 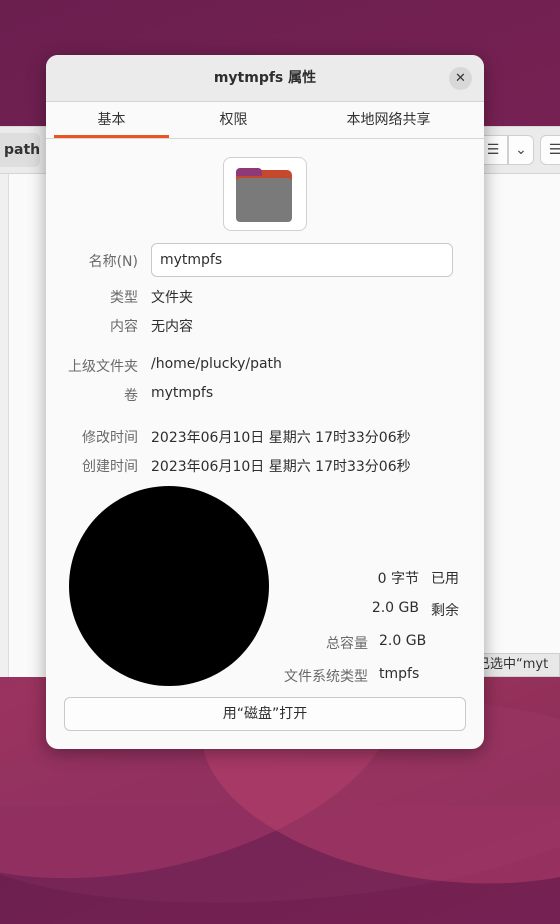 I want to click on hamburger-menu-icon: ☰, so click(x=554, y=150).